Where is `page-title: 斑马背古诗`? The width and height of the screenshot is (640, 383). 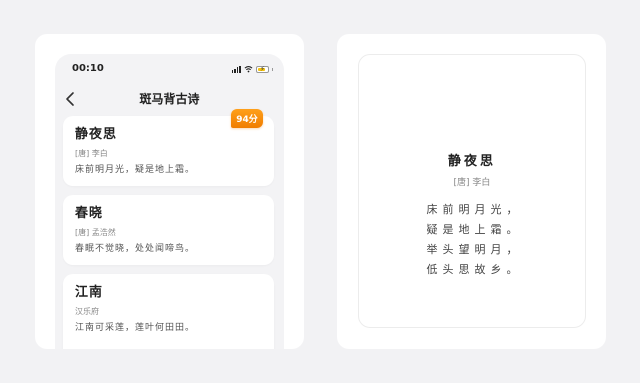
page-title: 斑马背古诗 is located at coordinates (169, 99).